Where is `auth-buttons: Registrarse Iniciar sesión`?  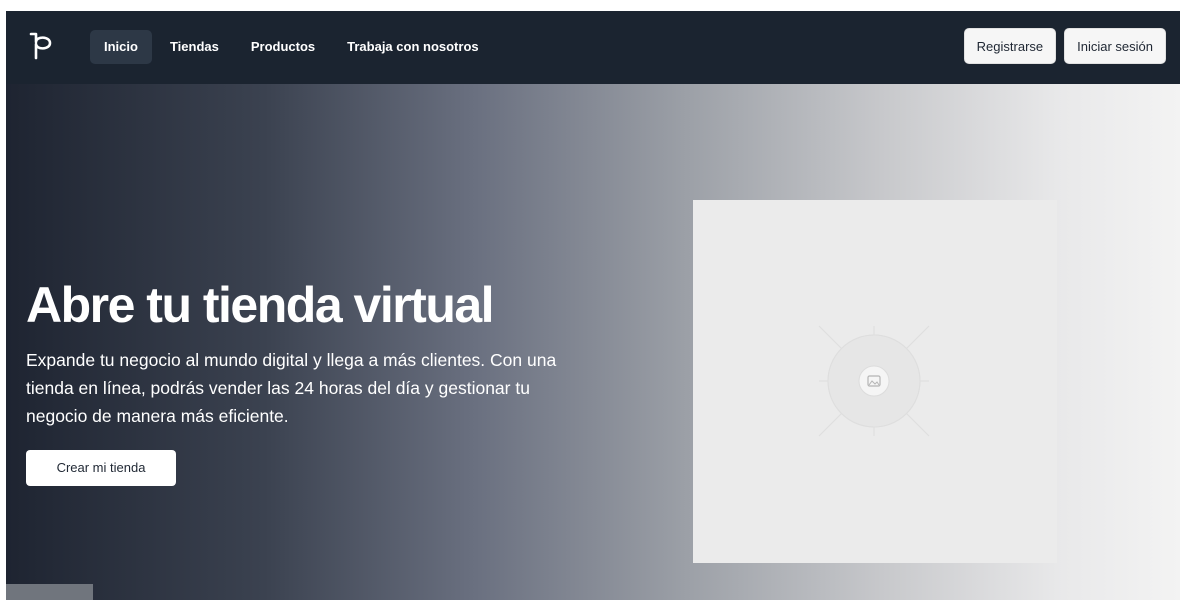 auth-buttons: Registrarse Iniciar sesión is located at coordinates (1064, 46).